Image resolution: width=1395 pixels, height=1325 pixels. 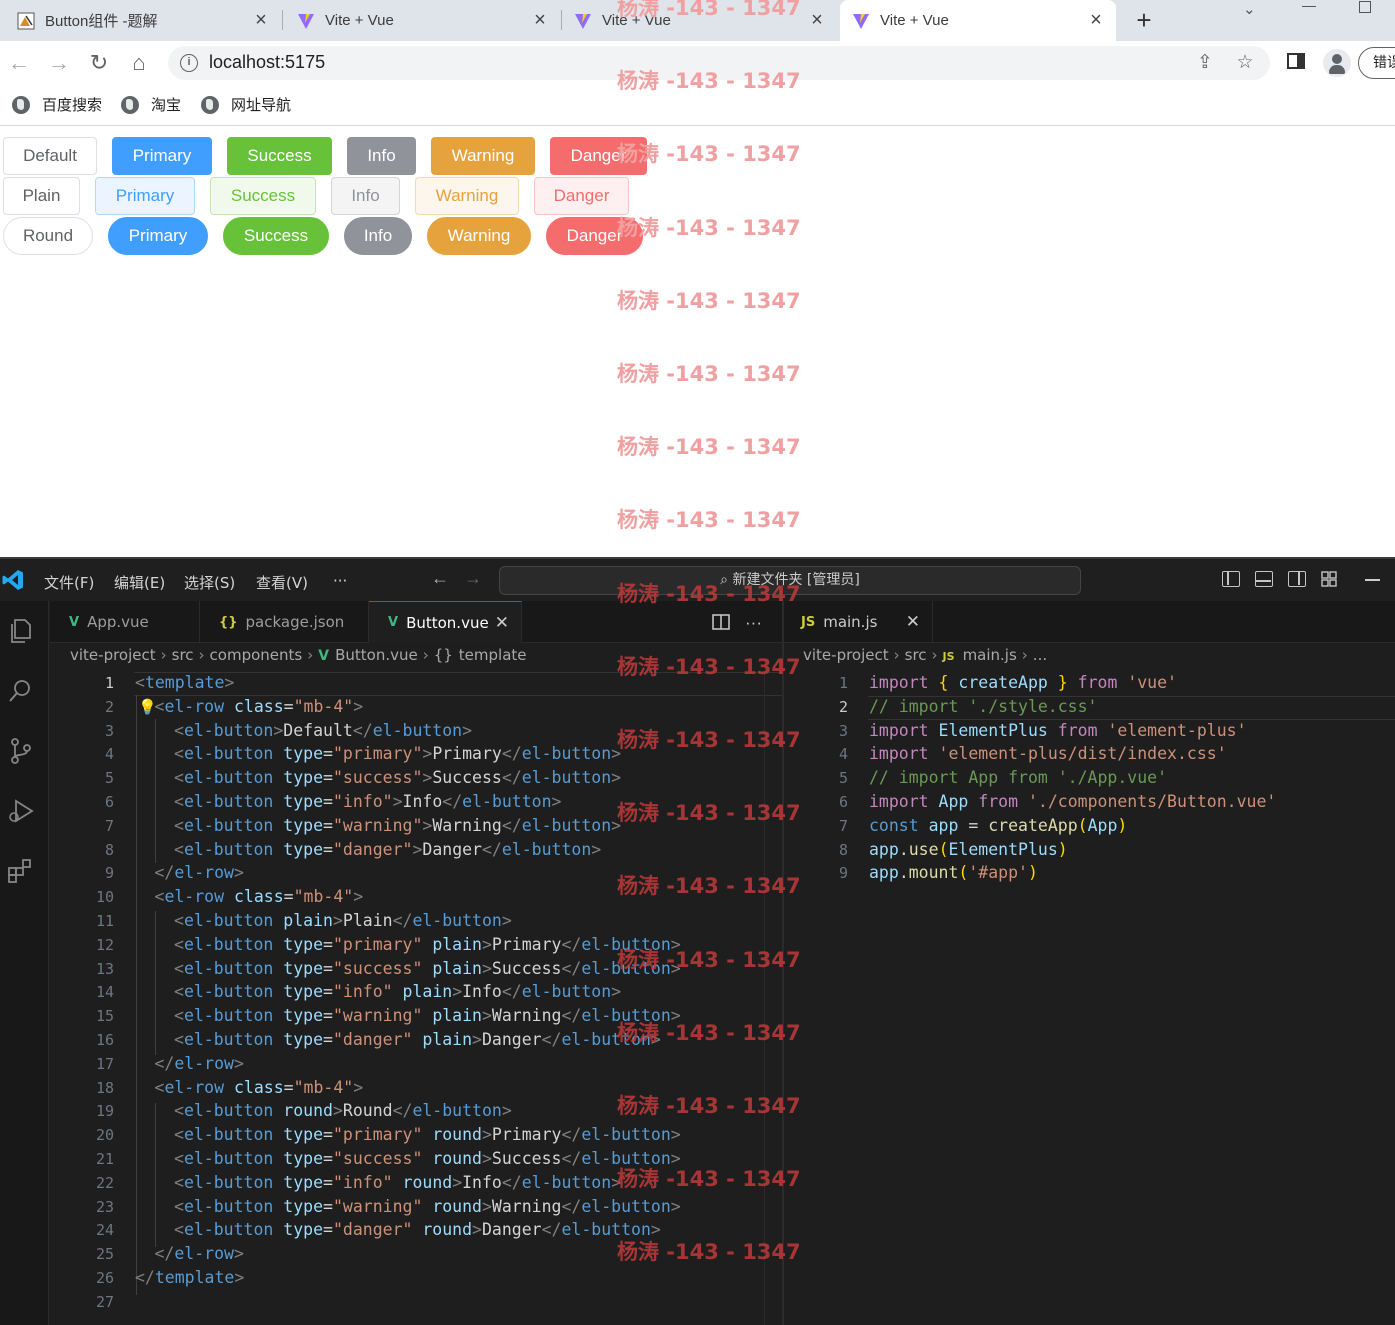 What do you see at coordinates (1249, 10) in the screenshot?
I see `tab-search-icon: ⌄` at bounding box center [1249, 10].